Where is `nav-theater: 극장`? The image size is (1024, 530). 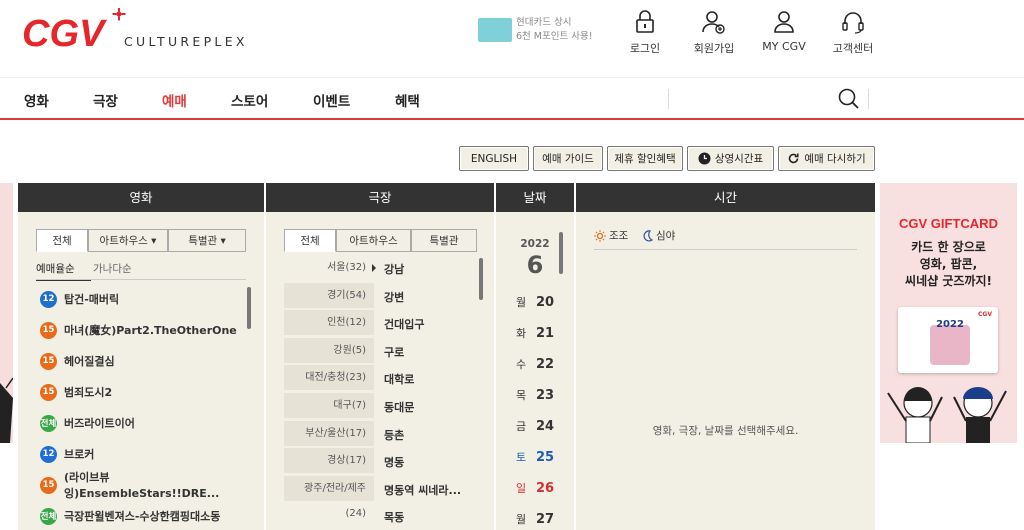
nav-theater: 극장 is located at coordinates (105, 100).